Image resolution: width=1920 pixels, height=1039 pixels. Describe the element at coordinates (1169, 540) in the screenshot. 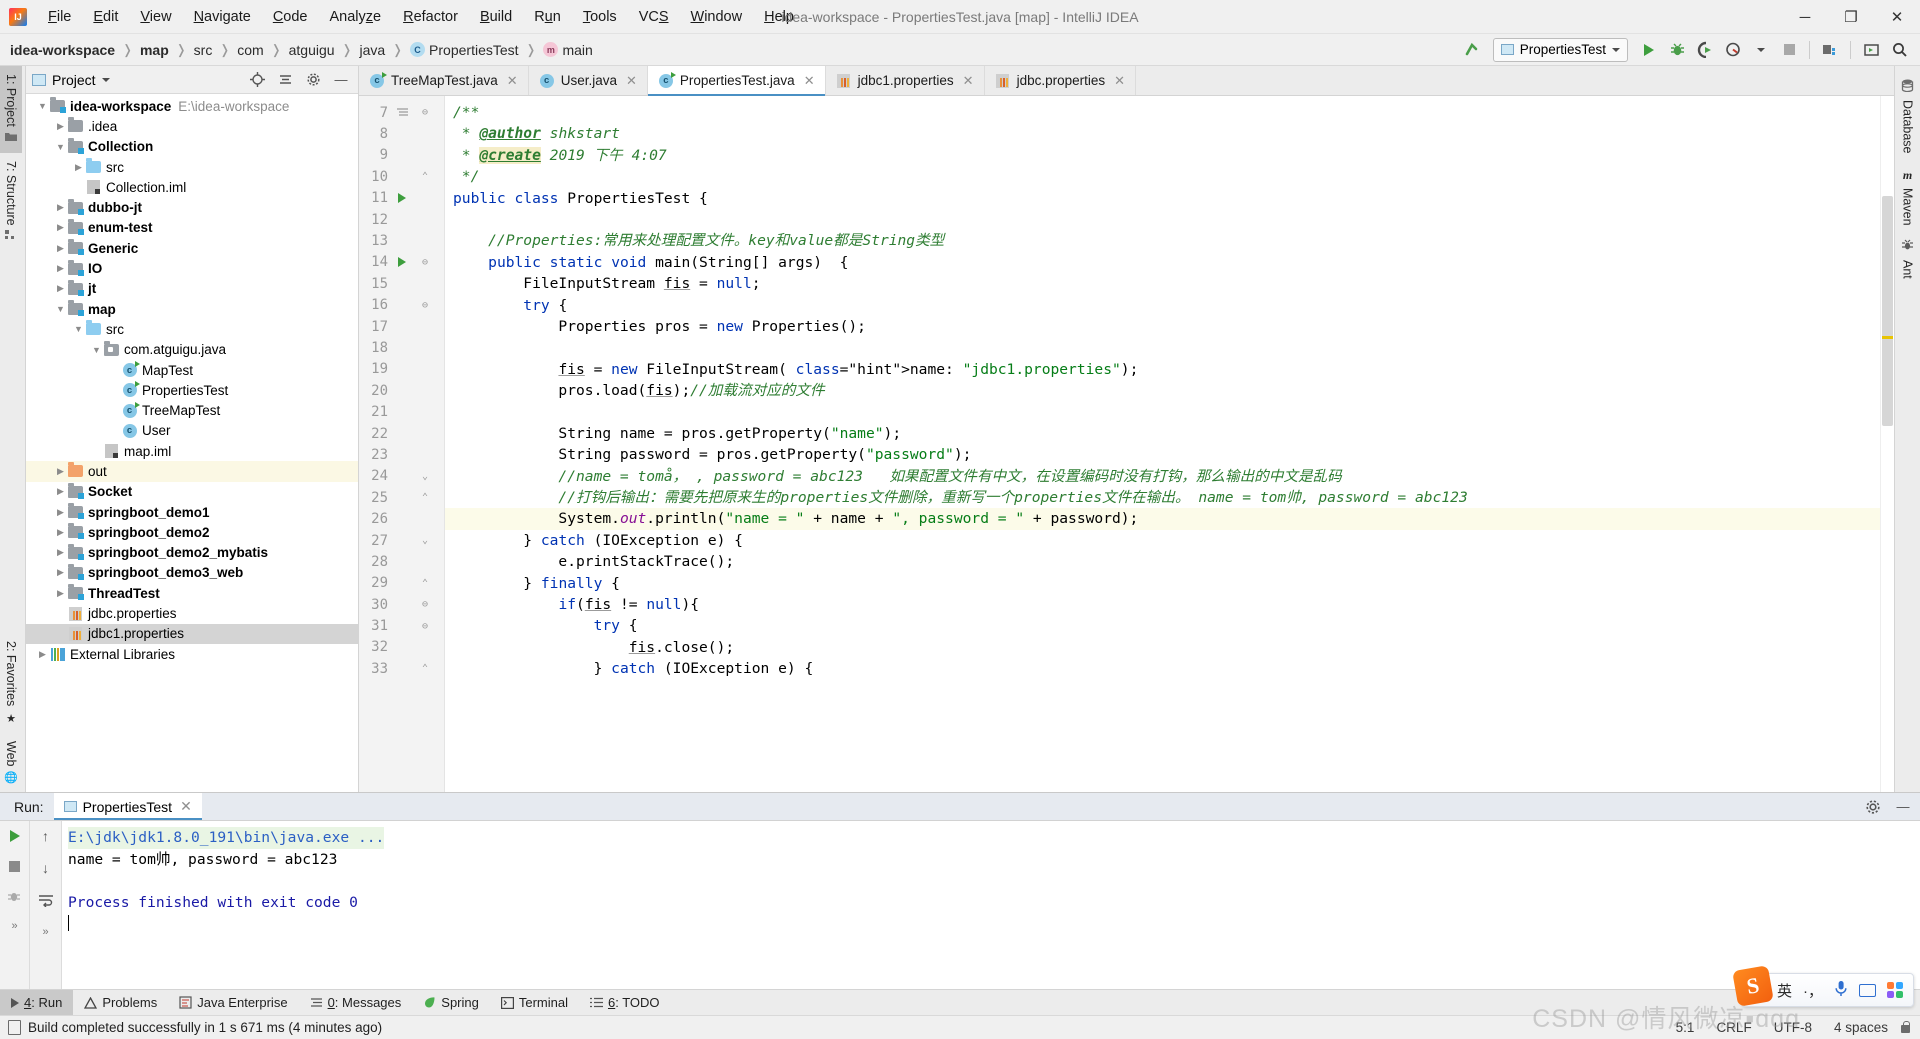

I see `code-line-27: } catch (IOException e) {` at that location.